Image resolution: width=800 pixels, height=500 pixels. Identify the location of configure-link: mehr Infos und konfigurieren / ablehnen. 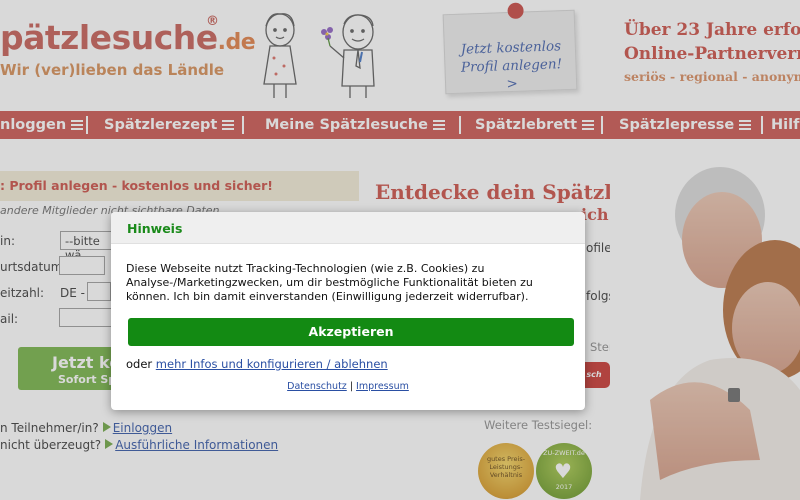
(272, 364).